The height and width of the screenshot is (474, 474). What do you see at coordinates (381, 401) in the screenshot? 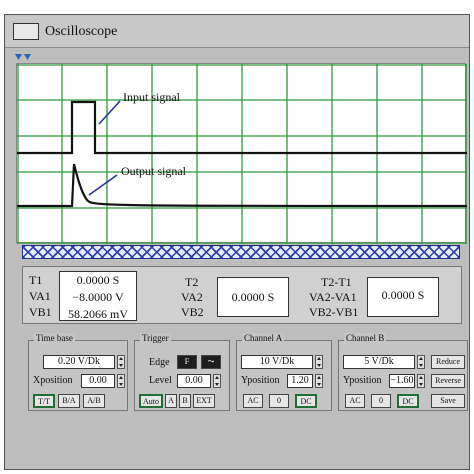
I see `channel-b-zero-button: 0` at bounding box center [381, 401].